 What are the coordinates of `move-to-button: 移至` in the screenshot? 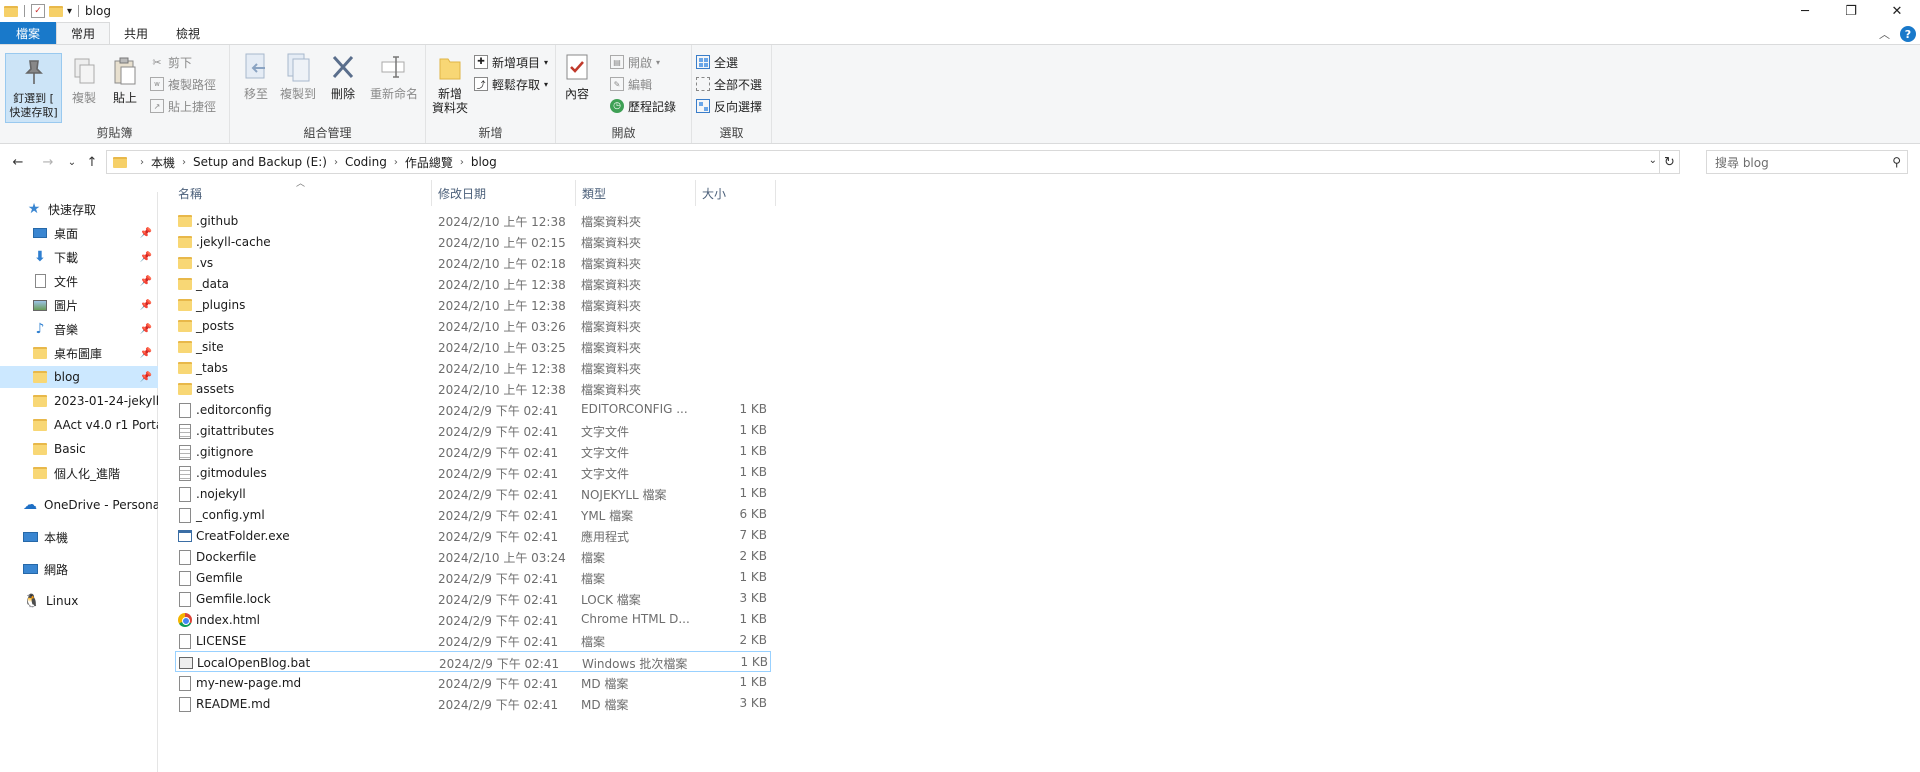 It's located at (256, 76).